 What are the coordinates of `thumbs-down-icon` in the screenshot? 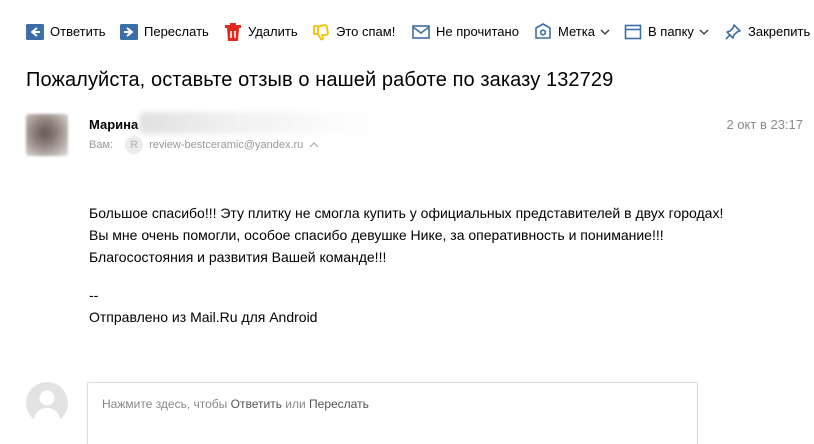 It's located at (321, 32).